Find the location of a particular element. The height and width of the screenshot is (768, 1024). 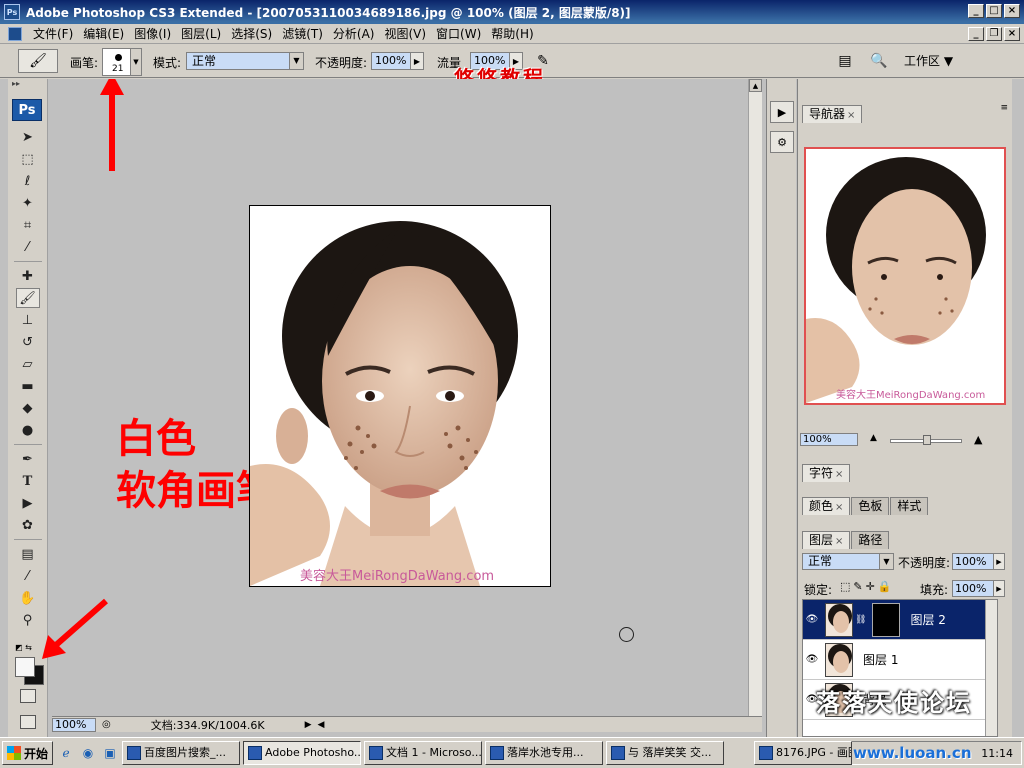

workspace-menu-button: 工作区 ▼ is located at coordinates (928, 60).